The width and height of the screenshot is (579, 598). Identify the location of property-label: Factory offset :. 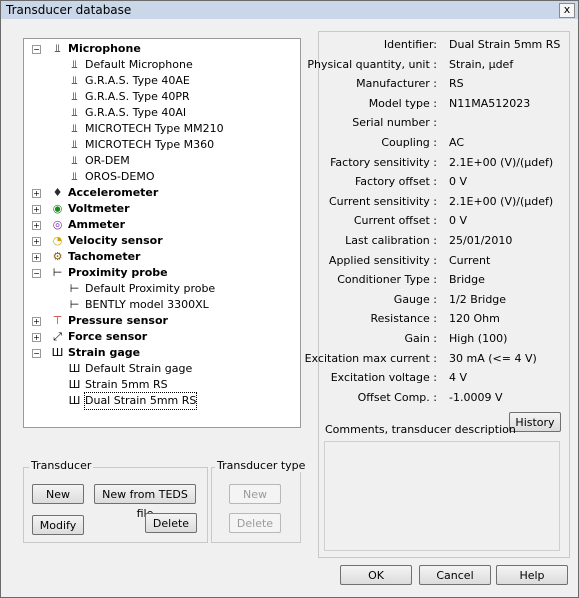
(395, 182).